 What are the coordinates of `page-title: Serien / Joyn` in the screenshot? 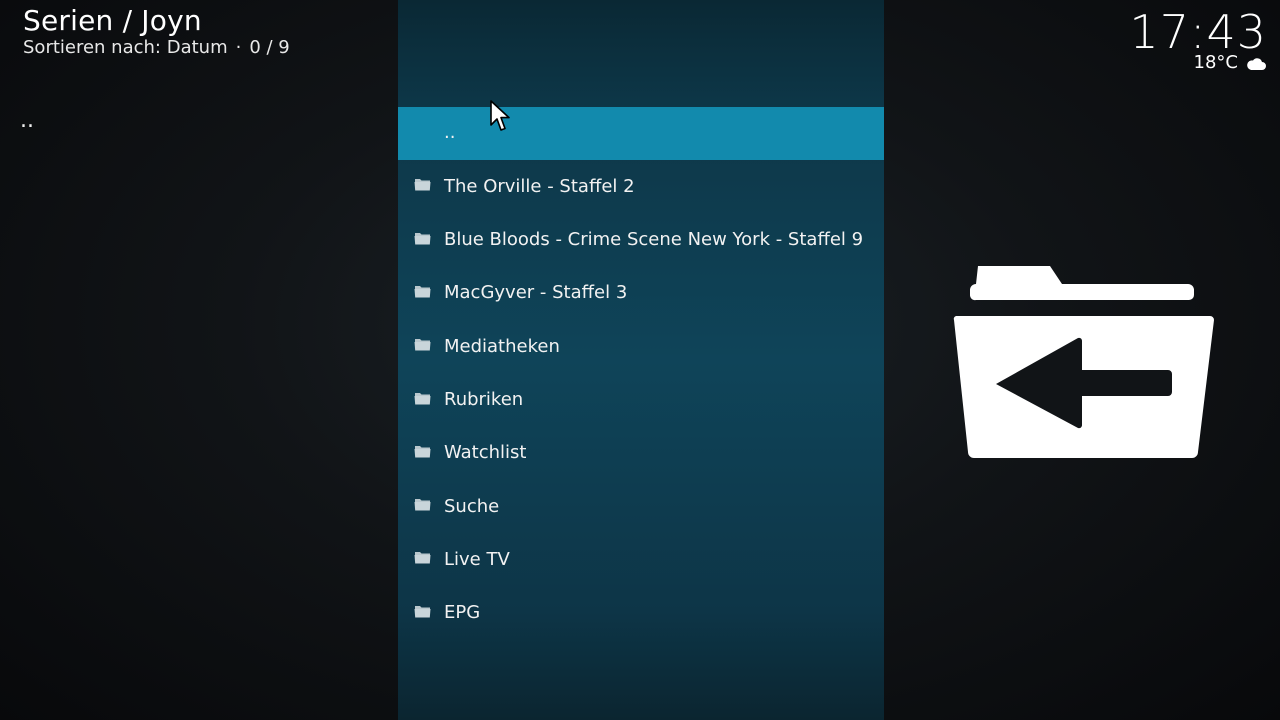 It's located at (112, 20).